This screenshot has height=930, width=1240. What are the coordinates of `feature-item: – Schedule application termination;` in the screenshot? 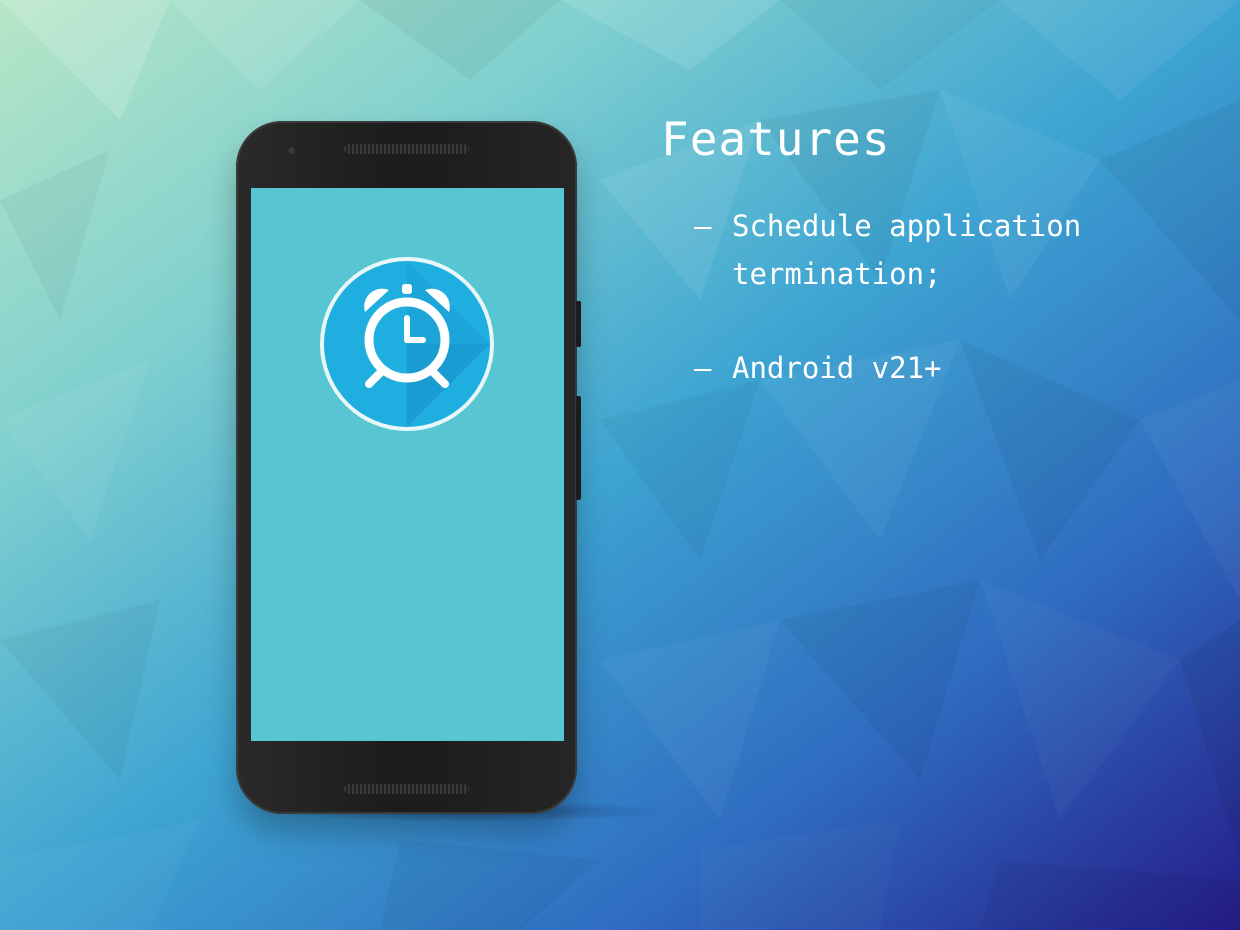 It's located at (954, 250).